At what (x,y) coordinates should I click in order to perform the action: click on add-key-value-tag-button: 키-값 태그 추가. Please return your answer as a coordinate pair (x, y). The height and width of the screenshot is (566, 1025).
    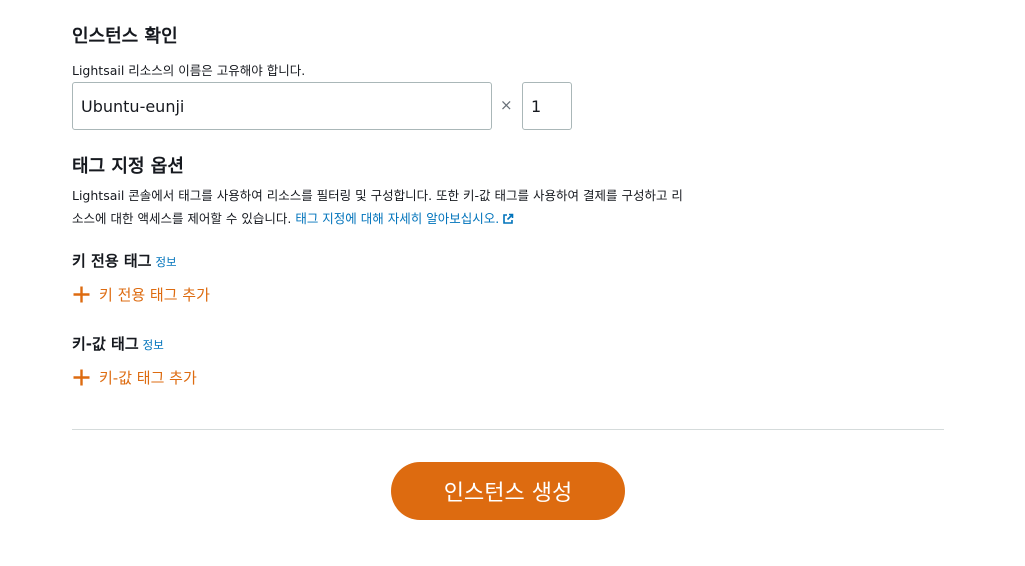
    Looking at the image, I should click on (134, 377).